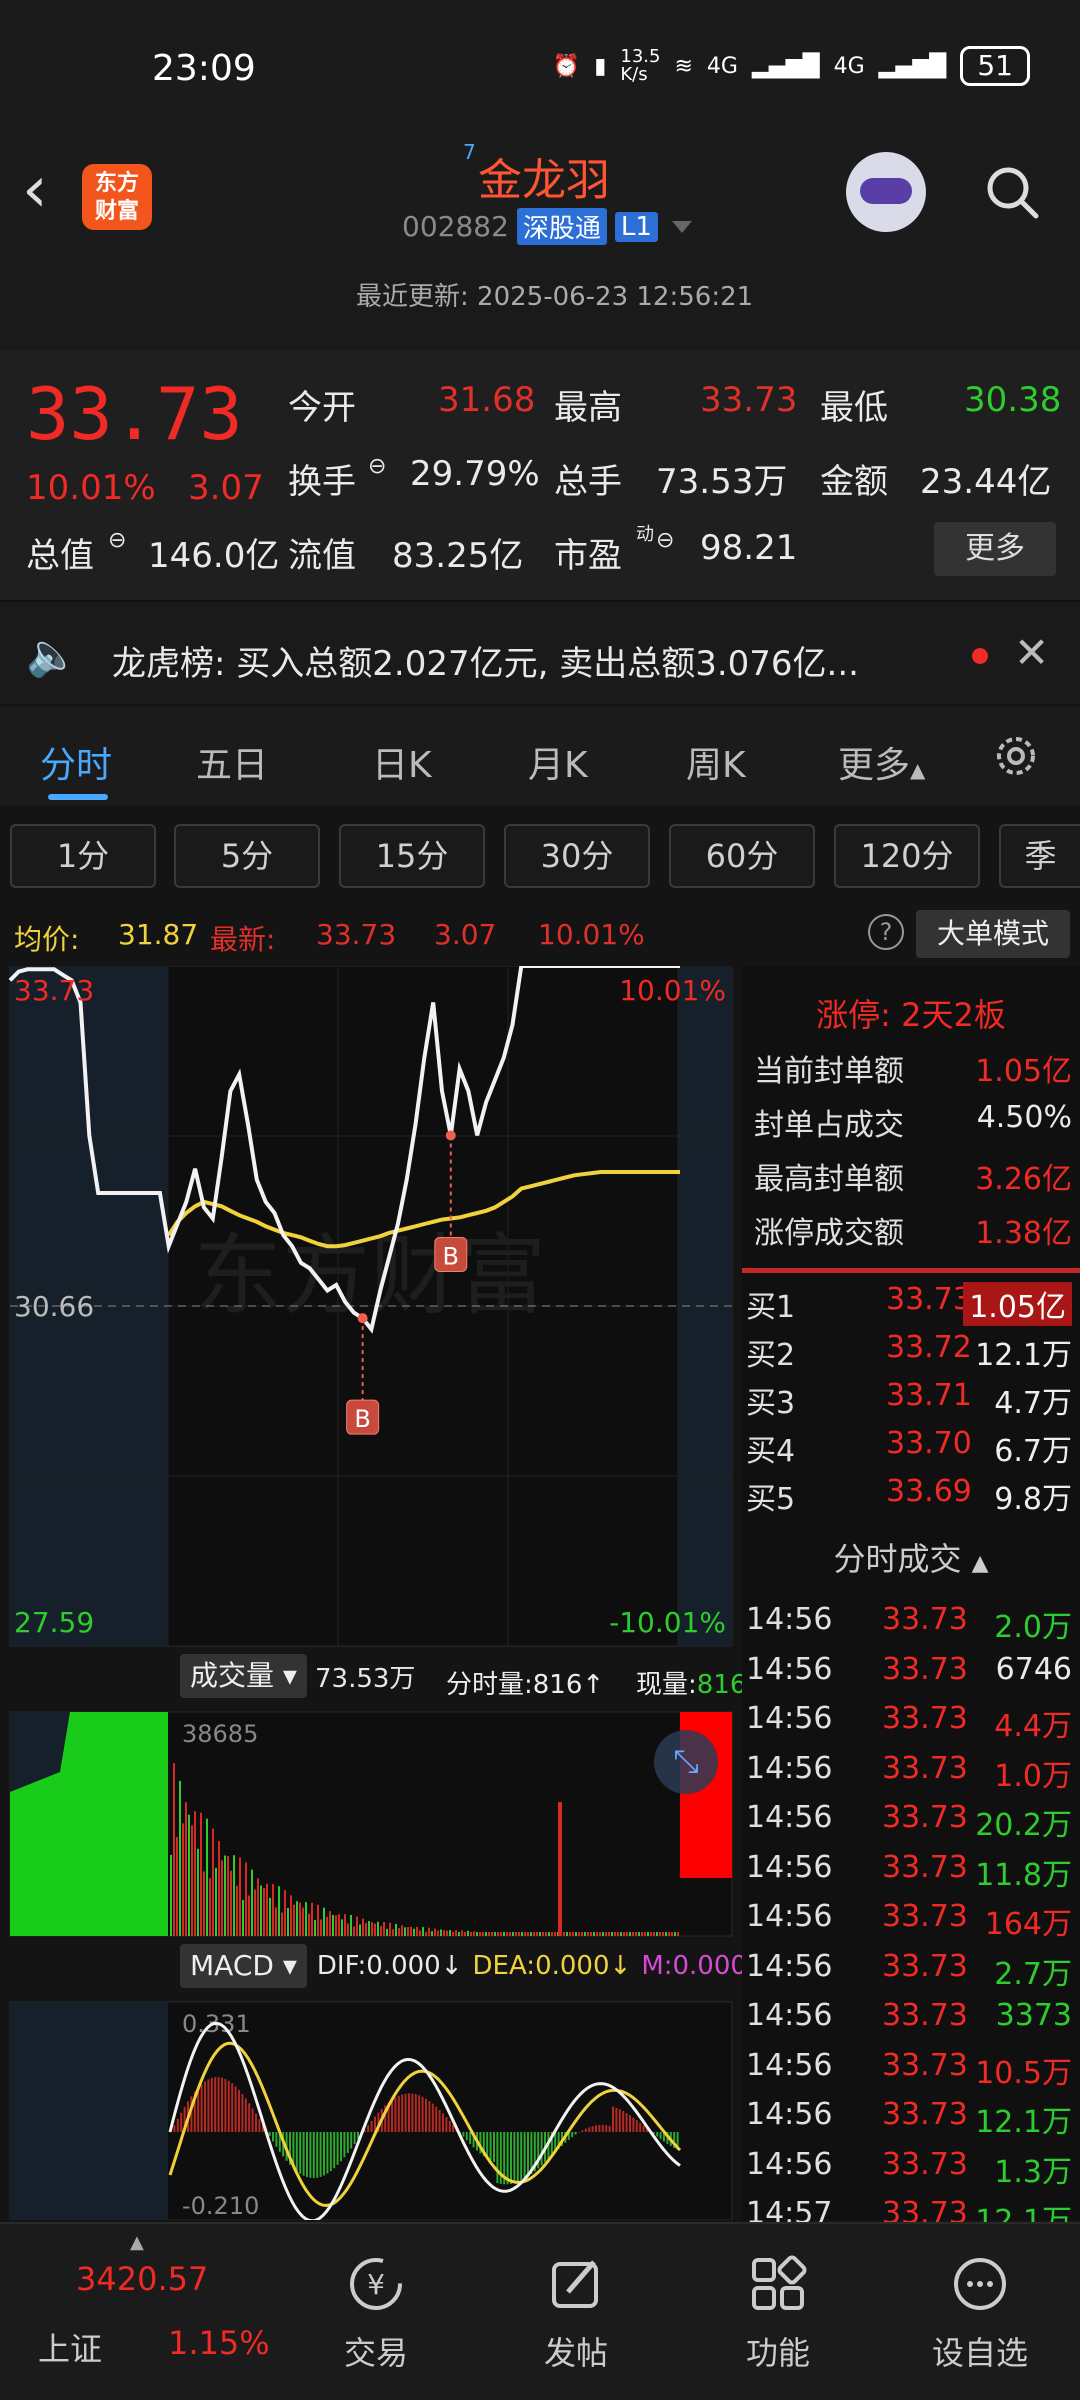 The image size is (1080, 2400). Describe the element at coordinates (897, 1559) in the screenshot. I see `trades-title-label: 分时成交` at that location.